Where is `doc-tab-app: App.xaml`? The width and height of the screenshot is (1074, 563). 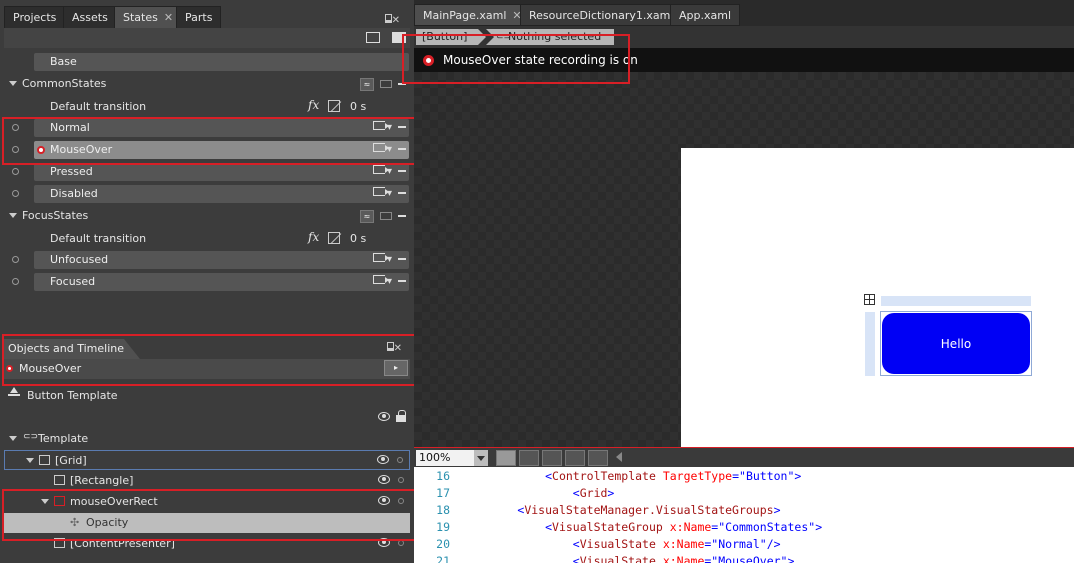 doc-tab-app: App.xaml is located at coordinates (705, 15).